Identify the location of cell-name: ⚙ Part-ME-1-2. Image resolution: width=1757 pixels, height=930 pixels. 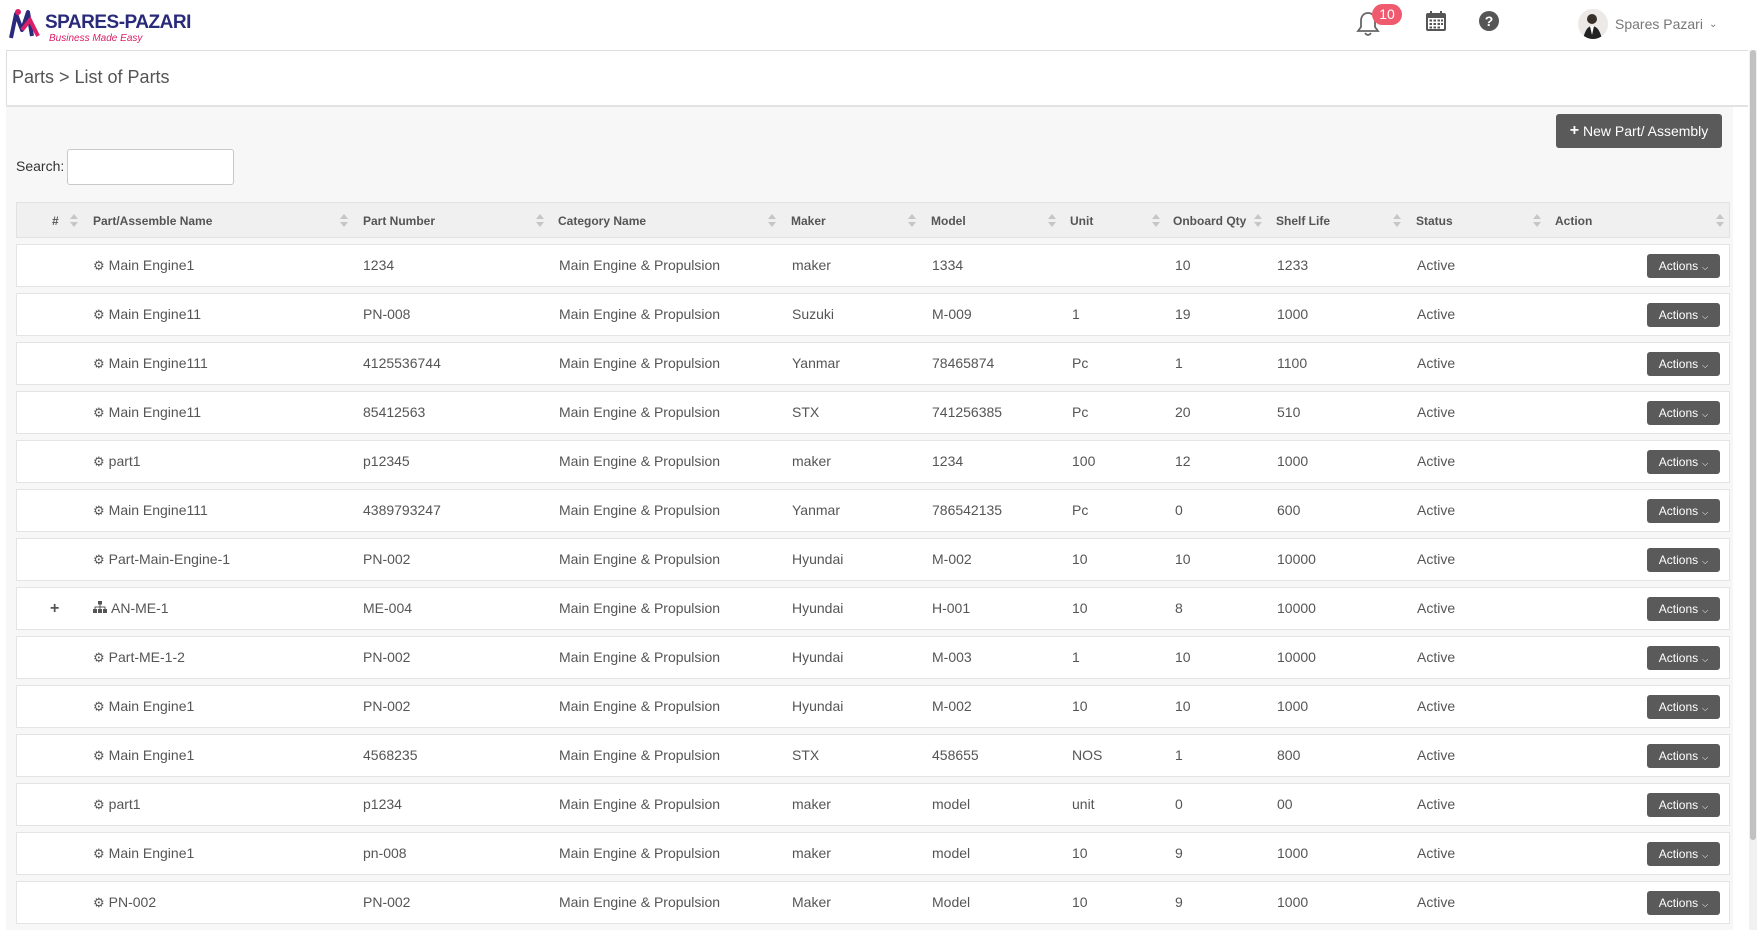
(139, 657).